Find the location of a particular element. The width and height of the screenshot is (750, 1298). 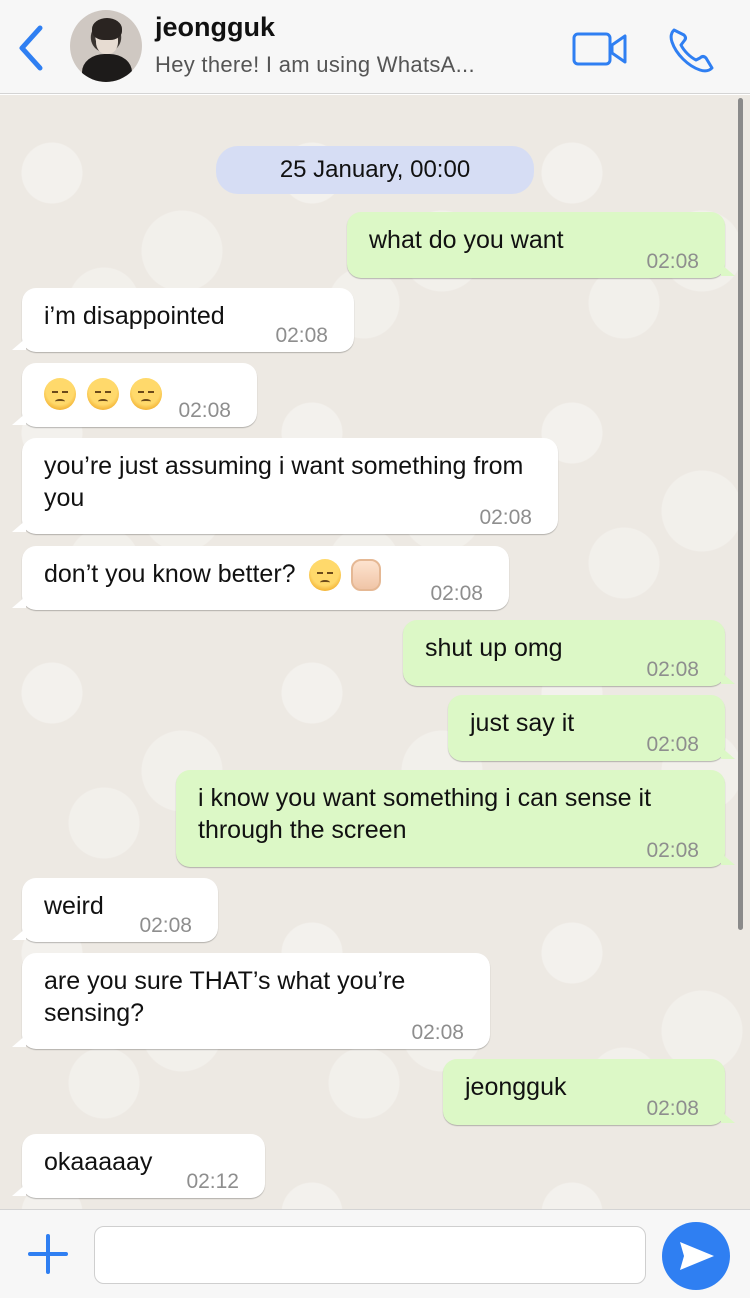

plus-icon is located at coordinates (48, 1254).